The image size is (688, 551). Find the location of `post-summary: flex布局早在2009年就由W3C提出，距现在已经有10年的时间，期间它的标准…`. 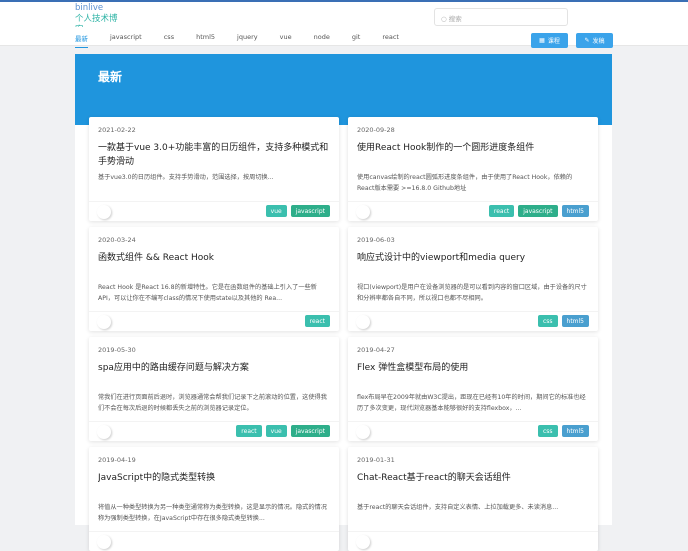

post-summary: flex布局早在2009年就由W3C提出，距现在已经有10年的时间，期间它的标准… is located at coordinates (471, 403).